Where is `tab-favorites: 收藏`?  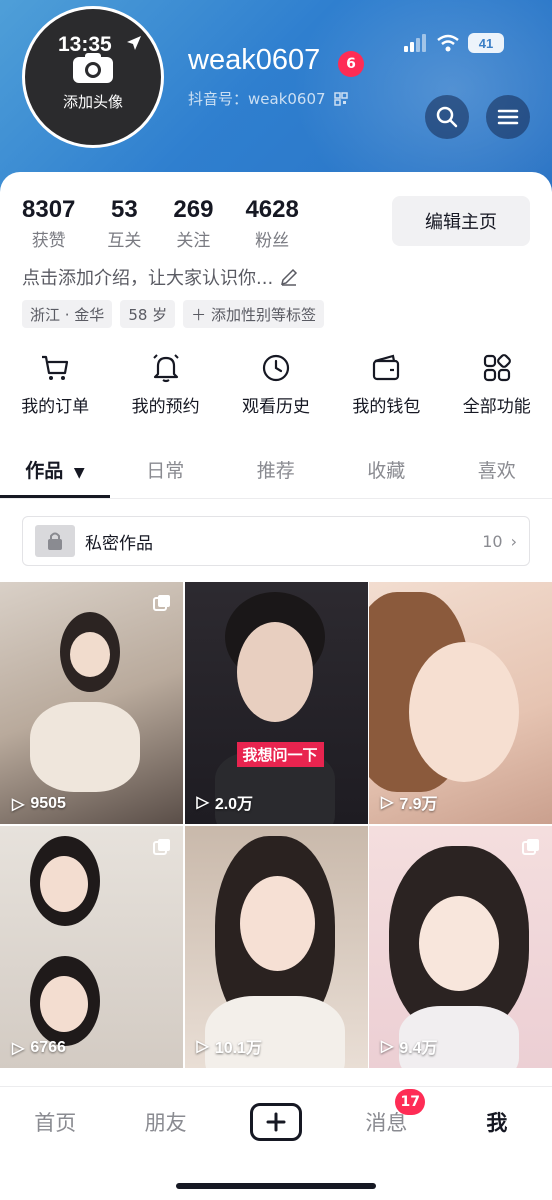
tab-favorites: 收藏 is located at coordinates (386, 475).